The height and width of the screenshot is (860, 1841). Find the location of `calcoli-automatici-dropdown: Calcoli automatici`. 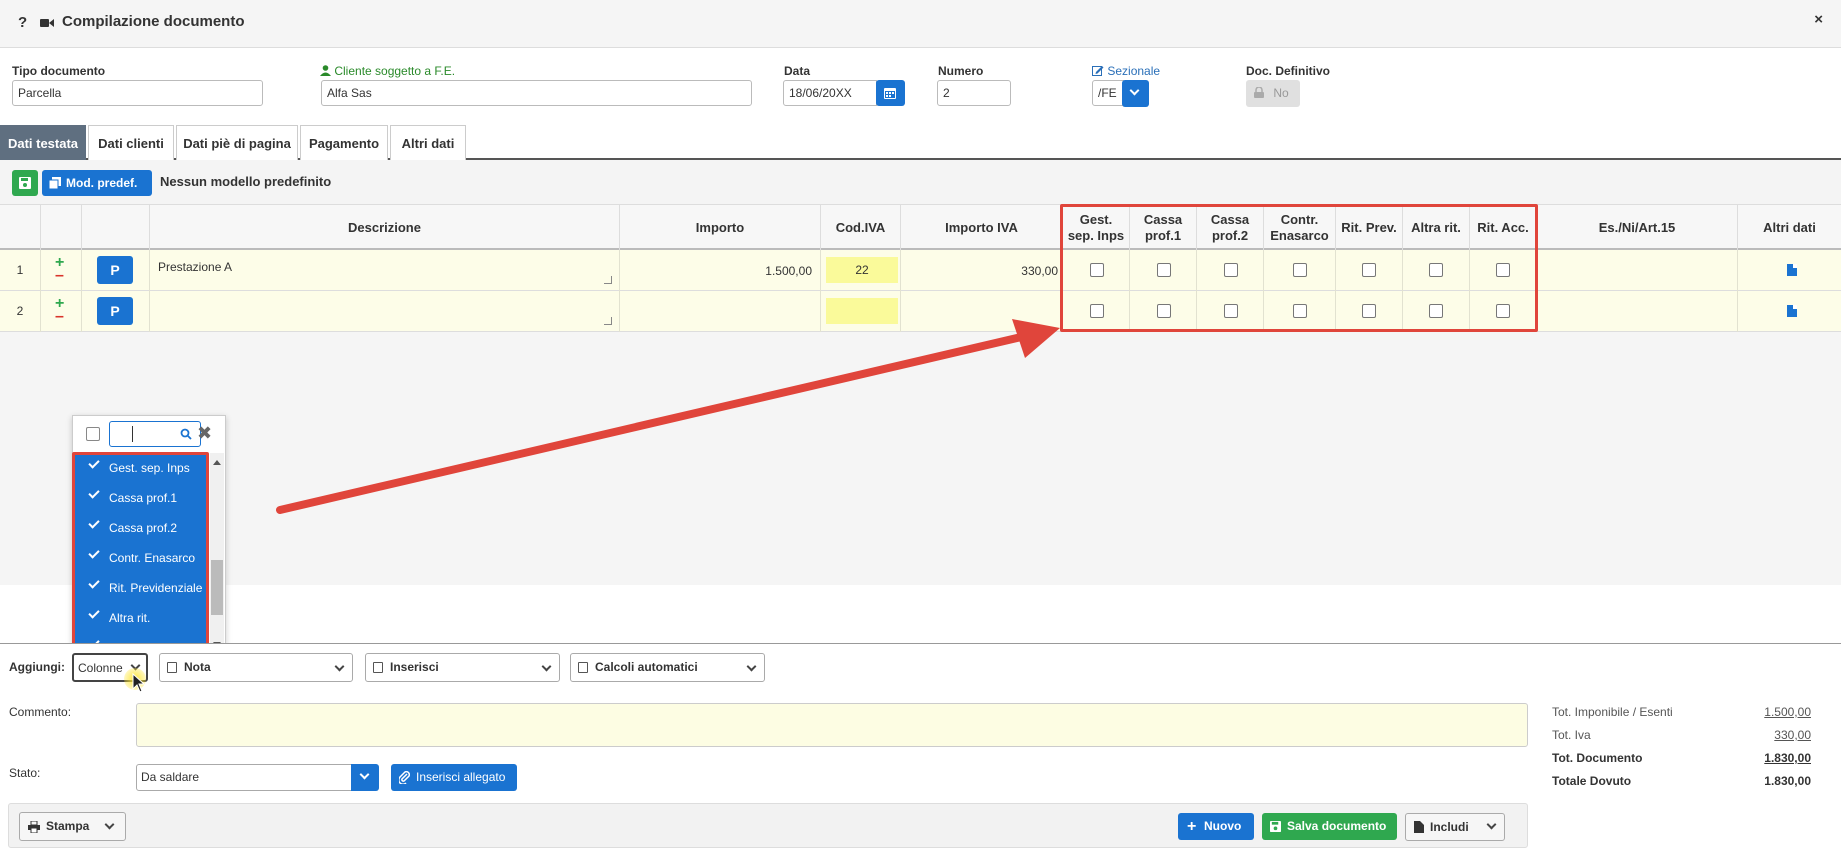

calcoli-automatici-dropdown: Calcoli automatici is located at coordinates (667, 667).